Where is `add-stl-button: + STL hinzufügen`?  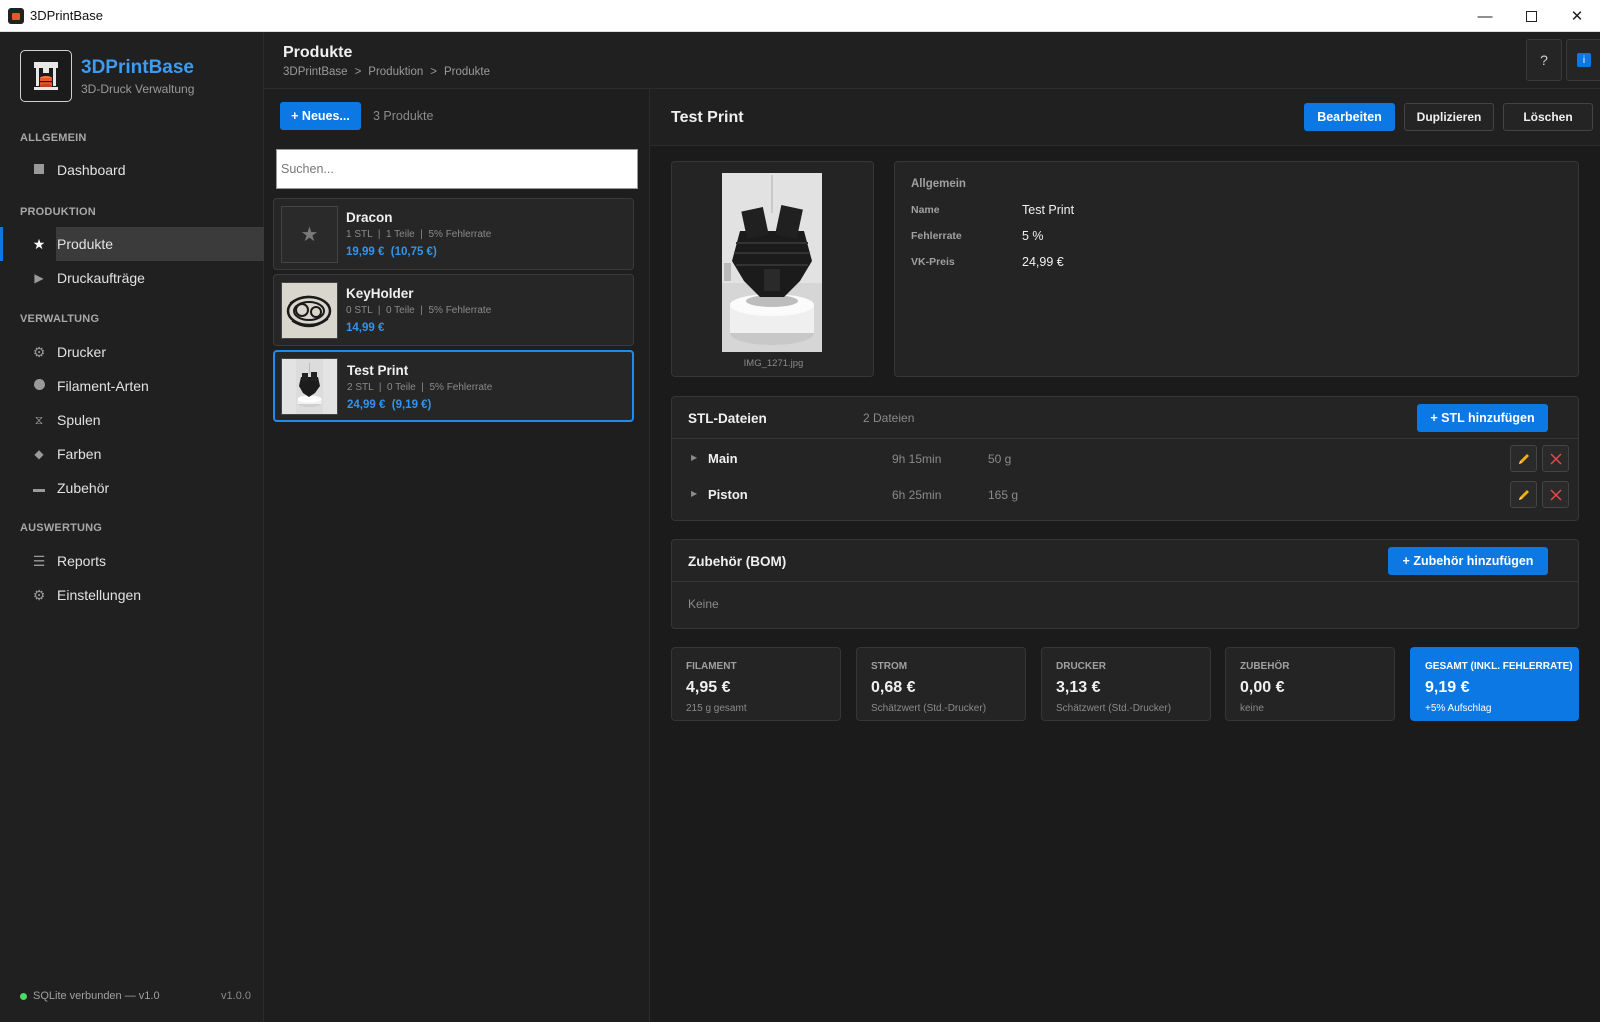
add-stl-button: + STL hinzufügen is located at coordinates (1482, 418).